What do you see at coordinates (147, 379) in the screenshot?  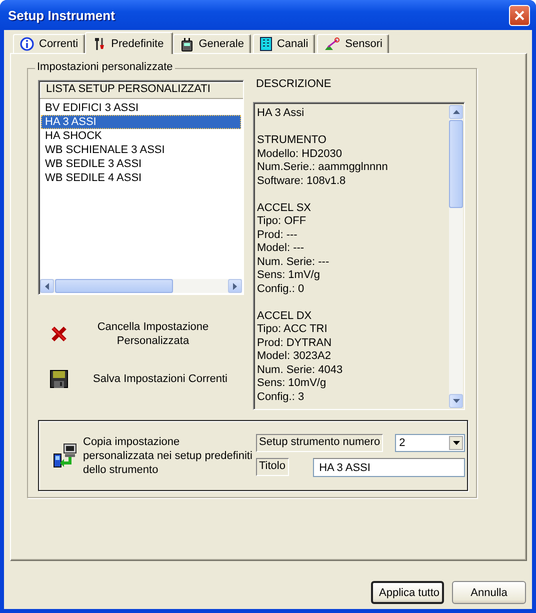 I see `save-settings-button: Salva Impostazioni Correnti` at bounding box center [147, 379].